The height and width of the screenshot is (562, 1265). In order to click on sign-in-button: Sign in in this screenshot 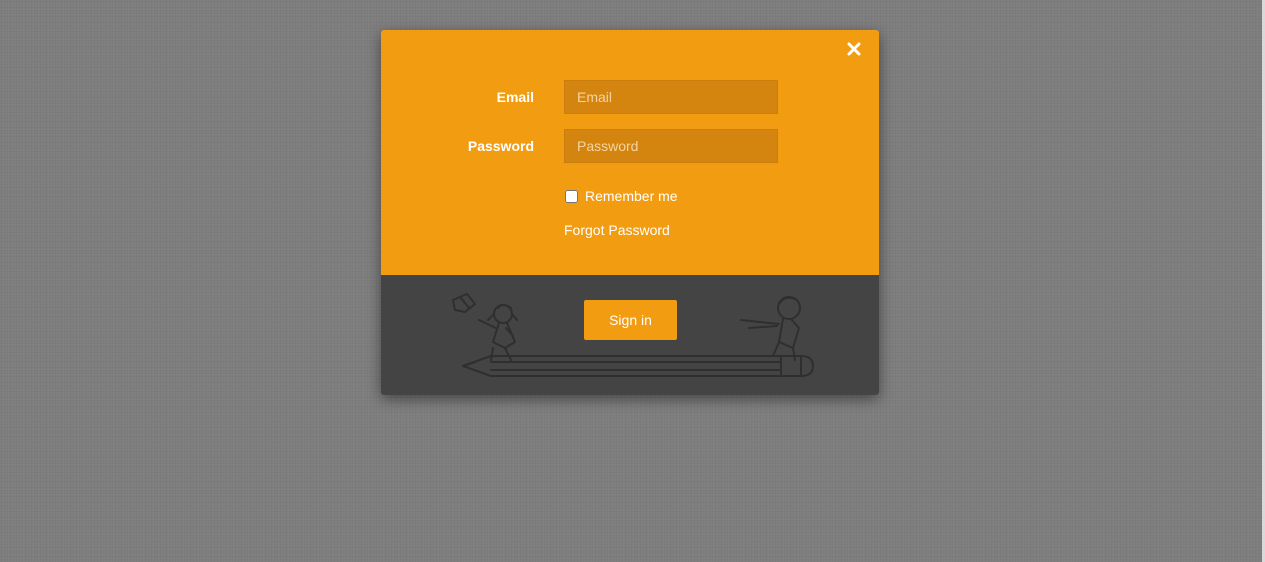, I will do `click(630, 320)`.